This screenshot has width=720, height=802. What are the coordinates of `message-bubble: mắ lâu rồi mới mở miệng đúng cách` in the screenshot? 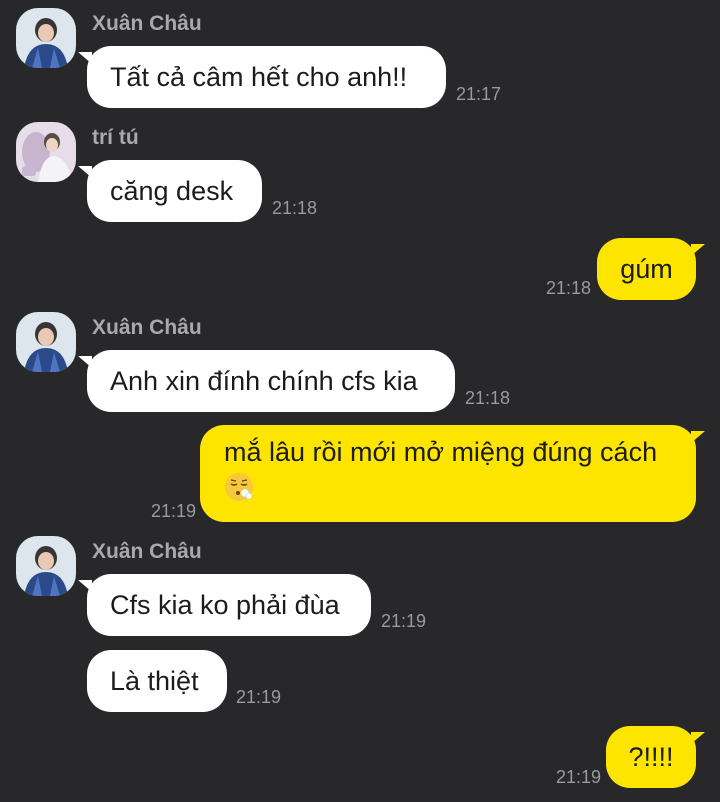 It's located at (452, 473).